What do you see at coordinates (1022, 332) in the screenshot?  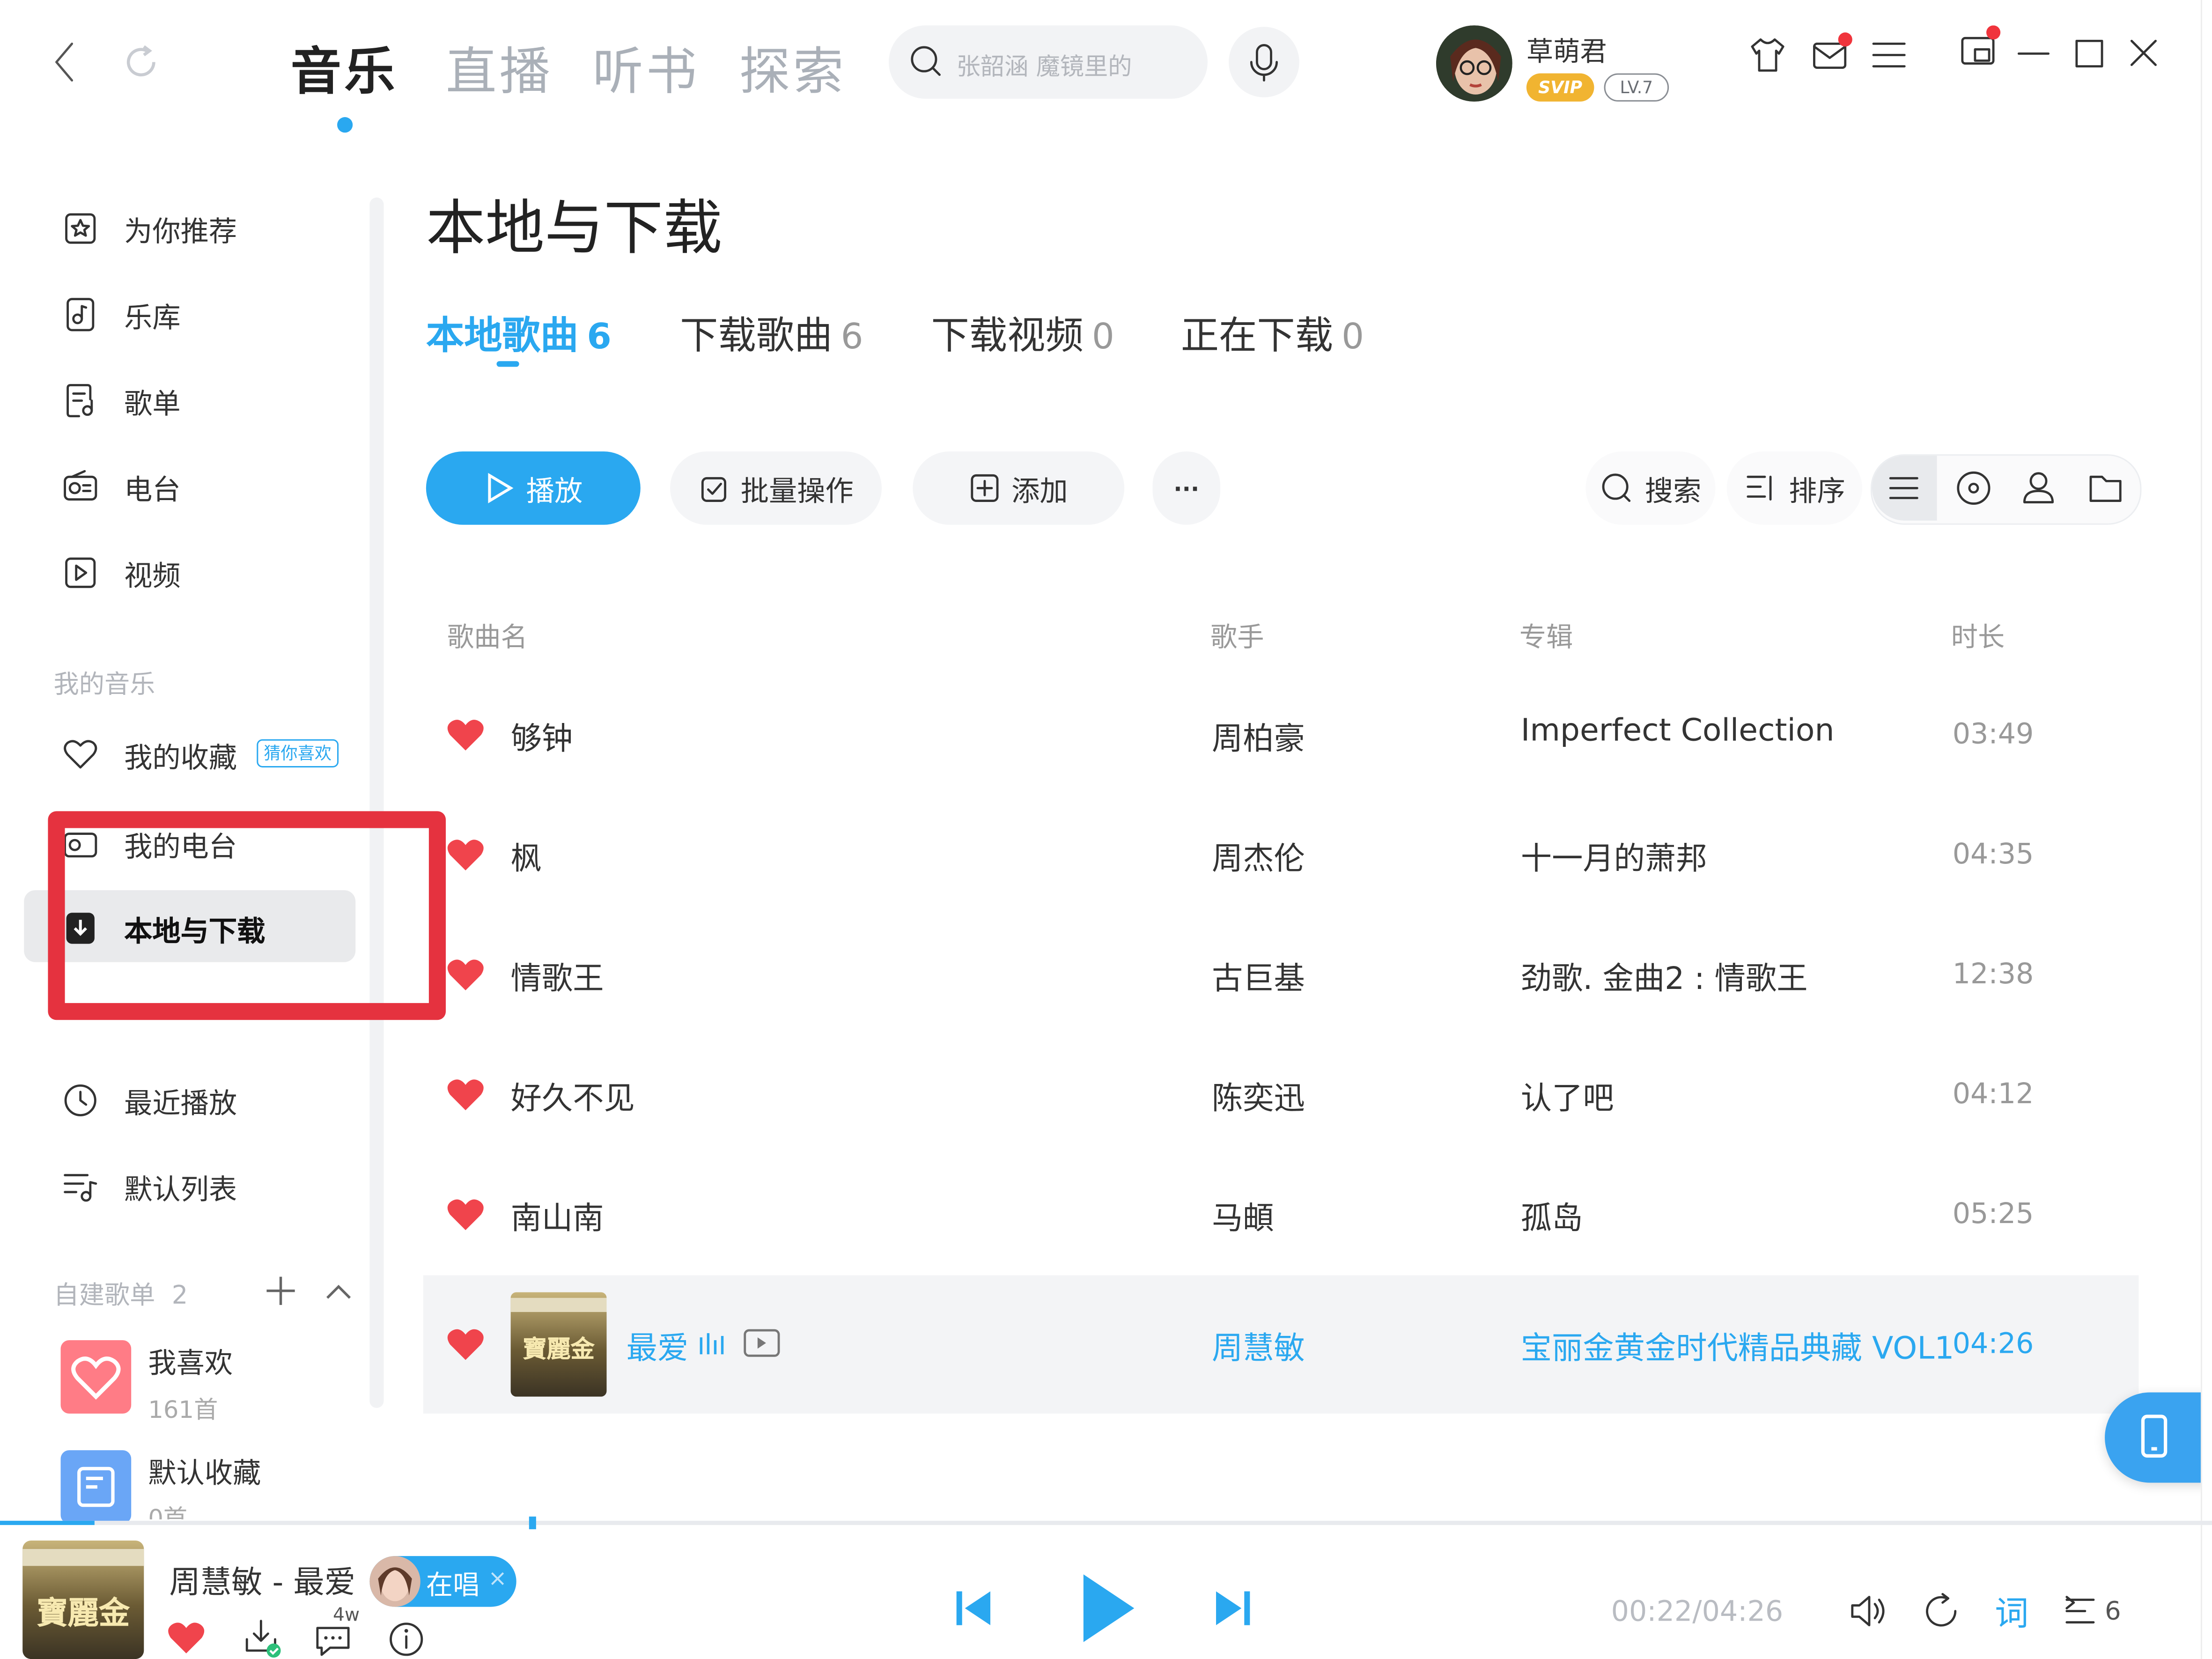 I see `tab-downloaded-videos: 下载视频 0` at bounding box center [1022, 332].